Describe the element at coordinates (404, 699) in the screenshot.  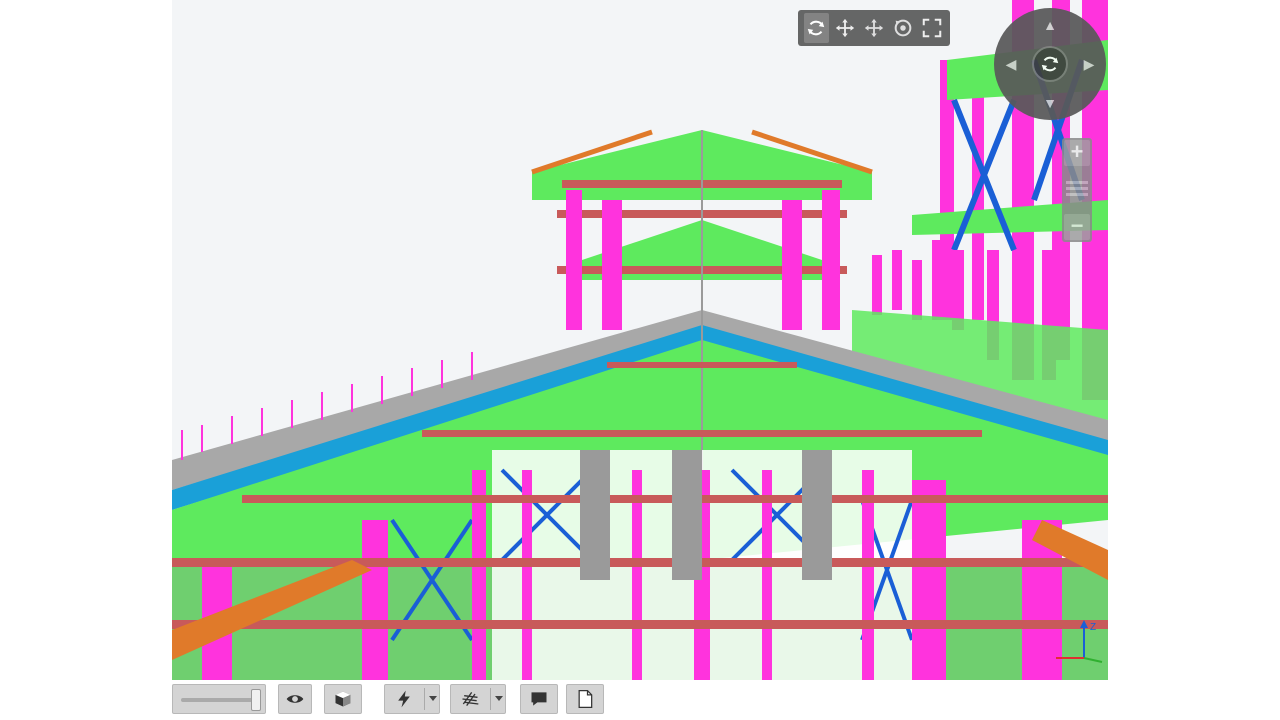
I see `lightning-icon` at that location.